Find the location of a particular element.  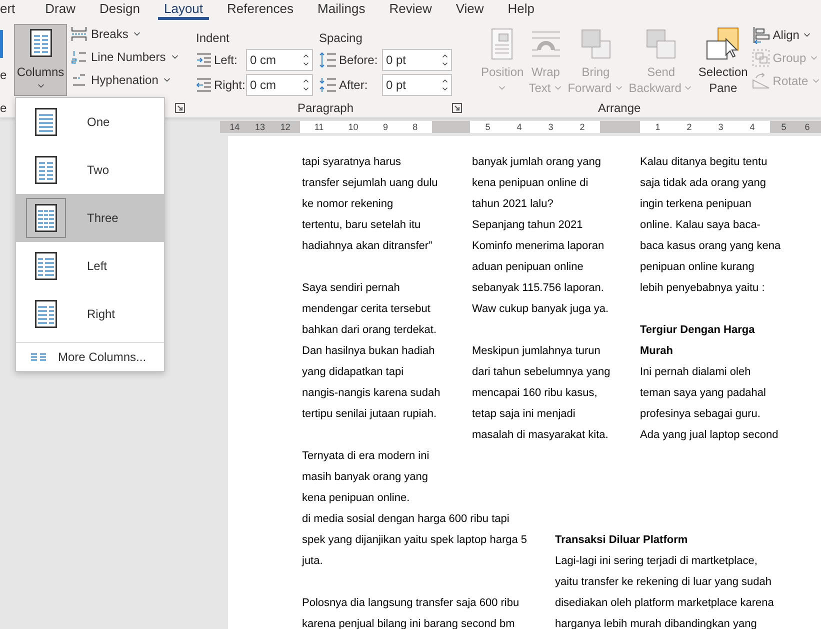

body-text-line: tertipu senilai jutaan rupiah. is located at coordinates (369, 414).